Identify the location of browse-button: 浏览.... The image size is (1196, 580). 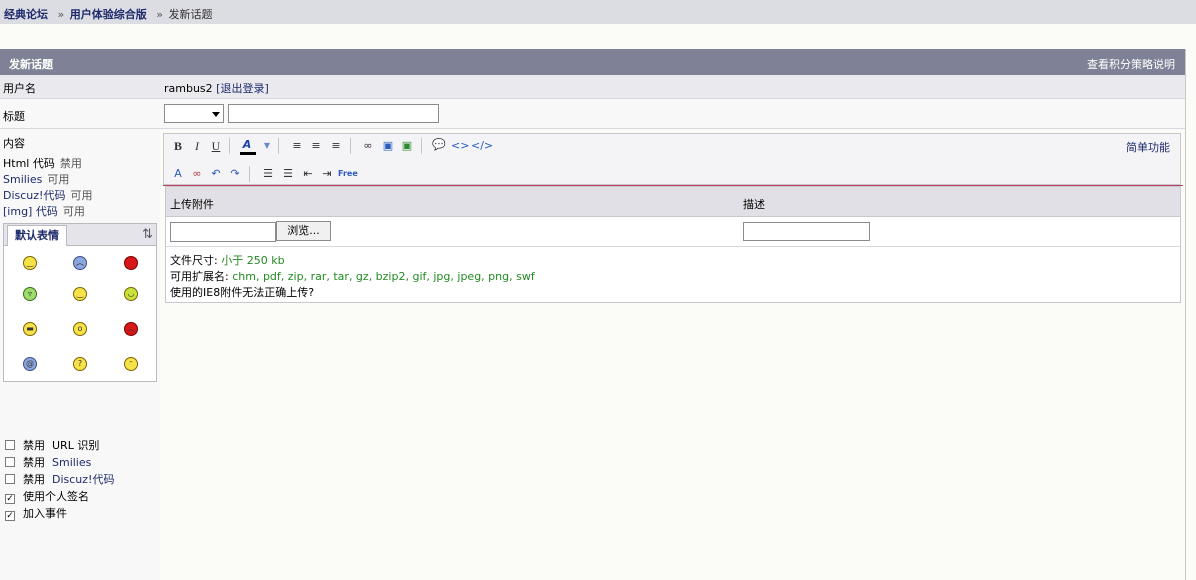
(303, 231).